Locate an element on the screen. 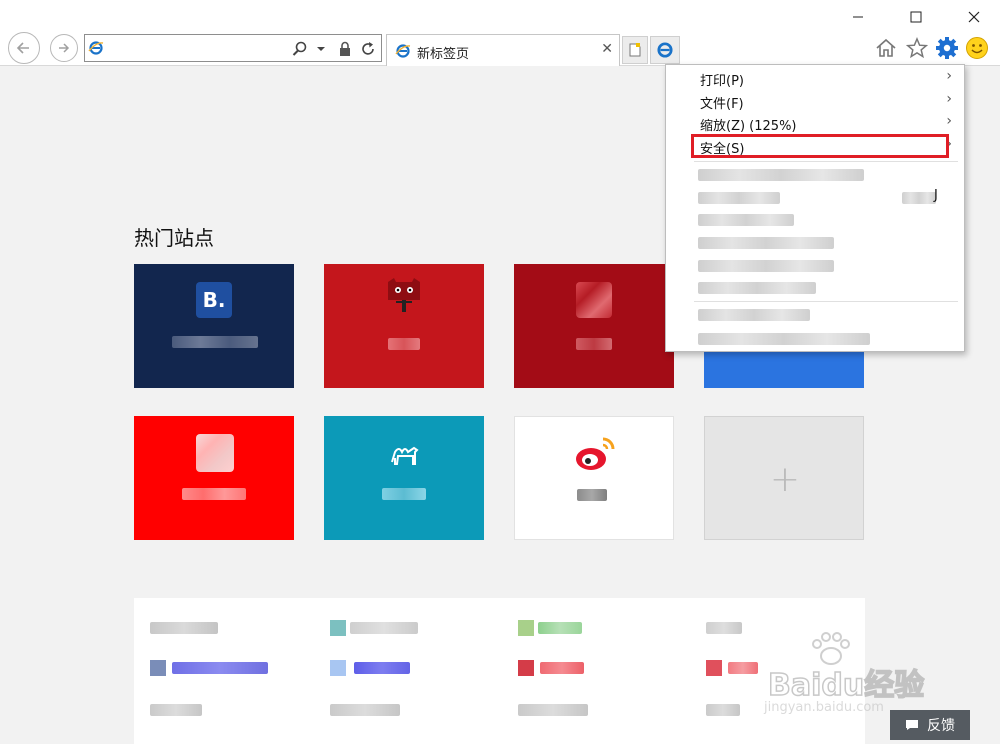  tab-close-button: ✕ is located at coordinates (607, 49).